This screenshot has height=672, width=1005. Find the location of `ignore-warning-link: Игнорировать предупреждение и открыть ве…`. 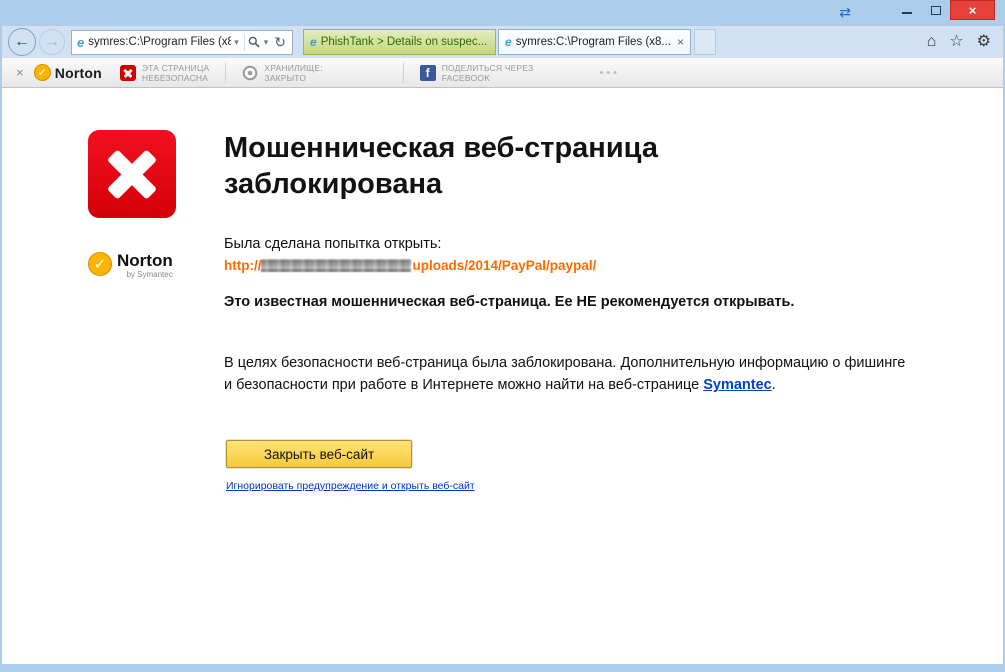

ignore-warning-link: Игнорировать предупреждение и открыть ве… is located at coordinates (350, 486).